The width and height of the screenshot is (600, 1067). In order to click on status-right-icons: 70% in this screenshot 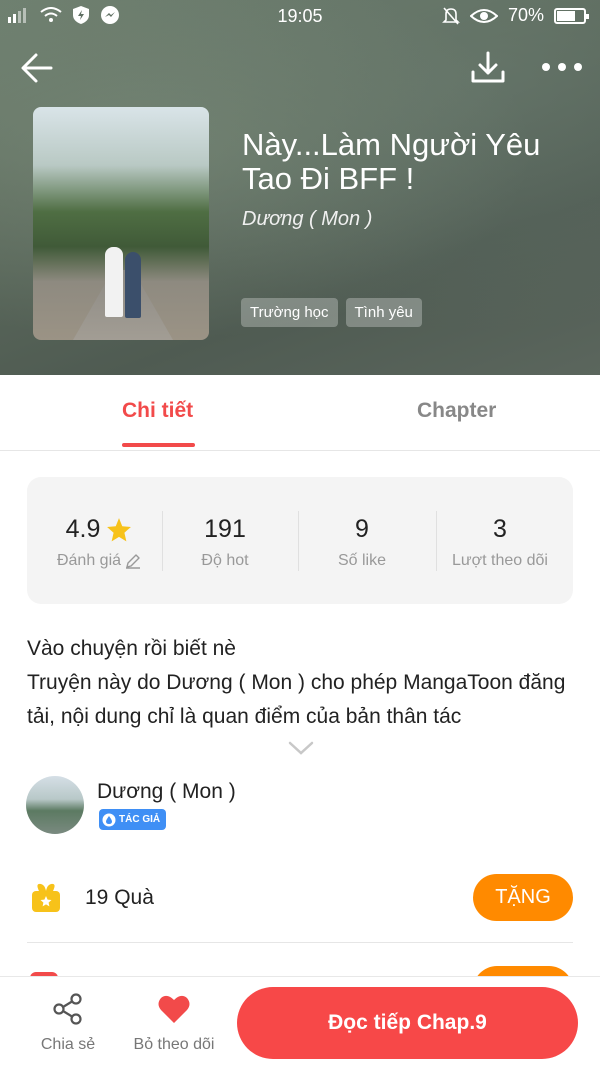, I will do `click(515, 15)`.